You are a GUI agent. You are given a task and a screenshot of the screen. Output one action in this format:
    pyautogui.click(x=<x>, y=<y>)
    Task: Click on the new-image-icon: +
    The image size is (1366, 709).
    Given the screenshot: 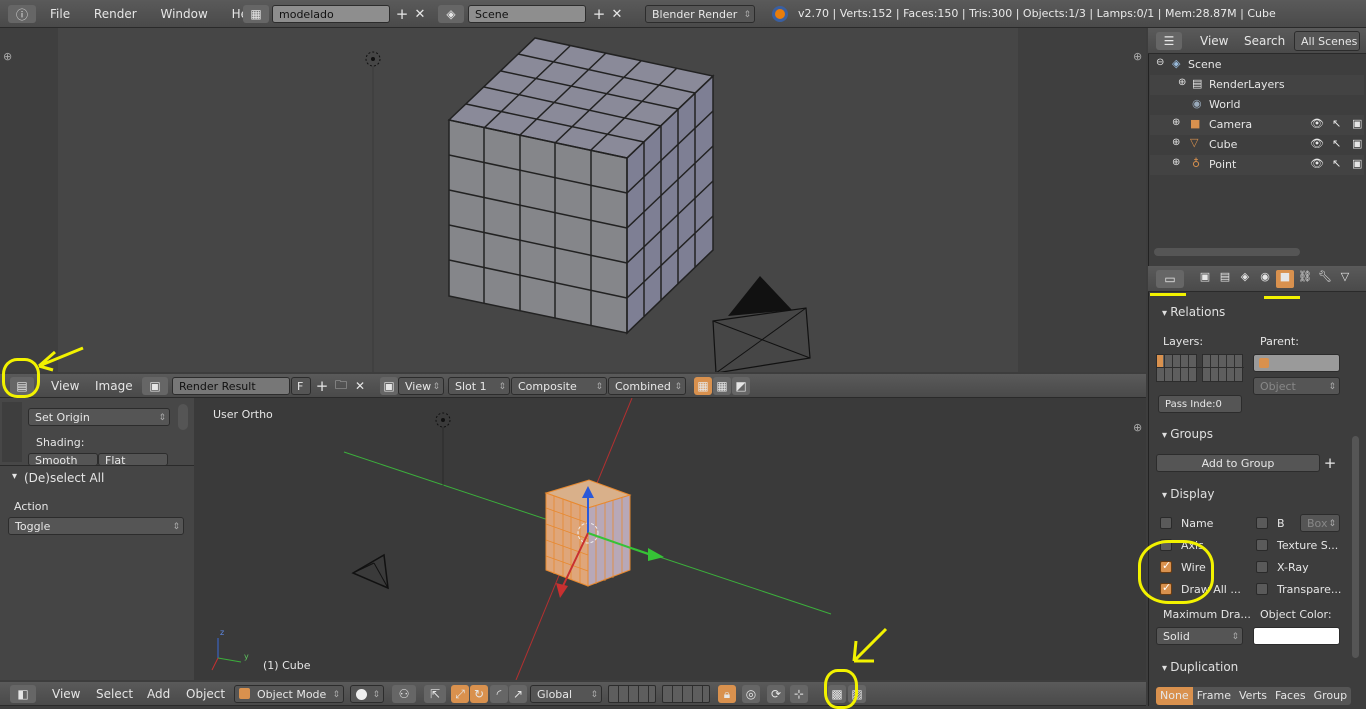 What is the action you would take?
    pyautogui.click(x=322, y=386)
    